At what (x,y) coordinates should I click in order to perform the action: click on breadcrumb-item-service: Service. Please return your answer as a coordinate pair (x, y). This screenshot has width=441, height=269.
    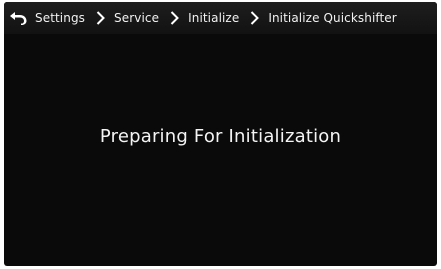
    Looking at the image, I should click on (136, 18).